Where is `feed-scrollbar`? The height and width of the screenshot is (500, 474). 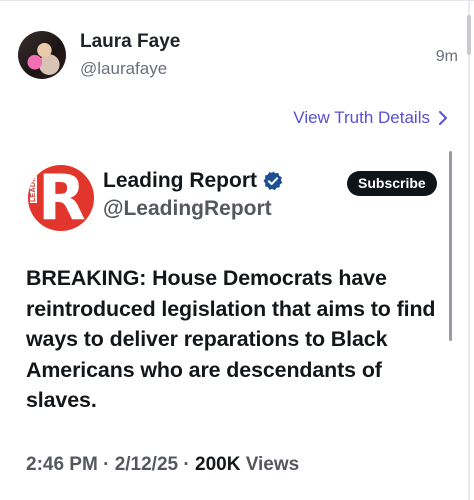 feed-scrollbar is located at coordinates (469, 35).